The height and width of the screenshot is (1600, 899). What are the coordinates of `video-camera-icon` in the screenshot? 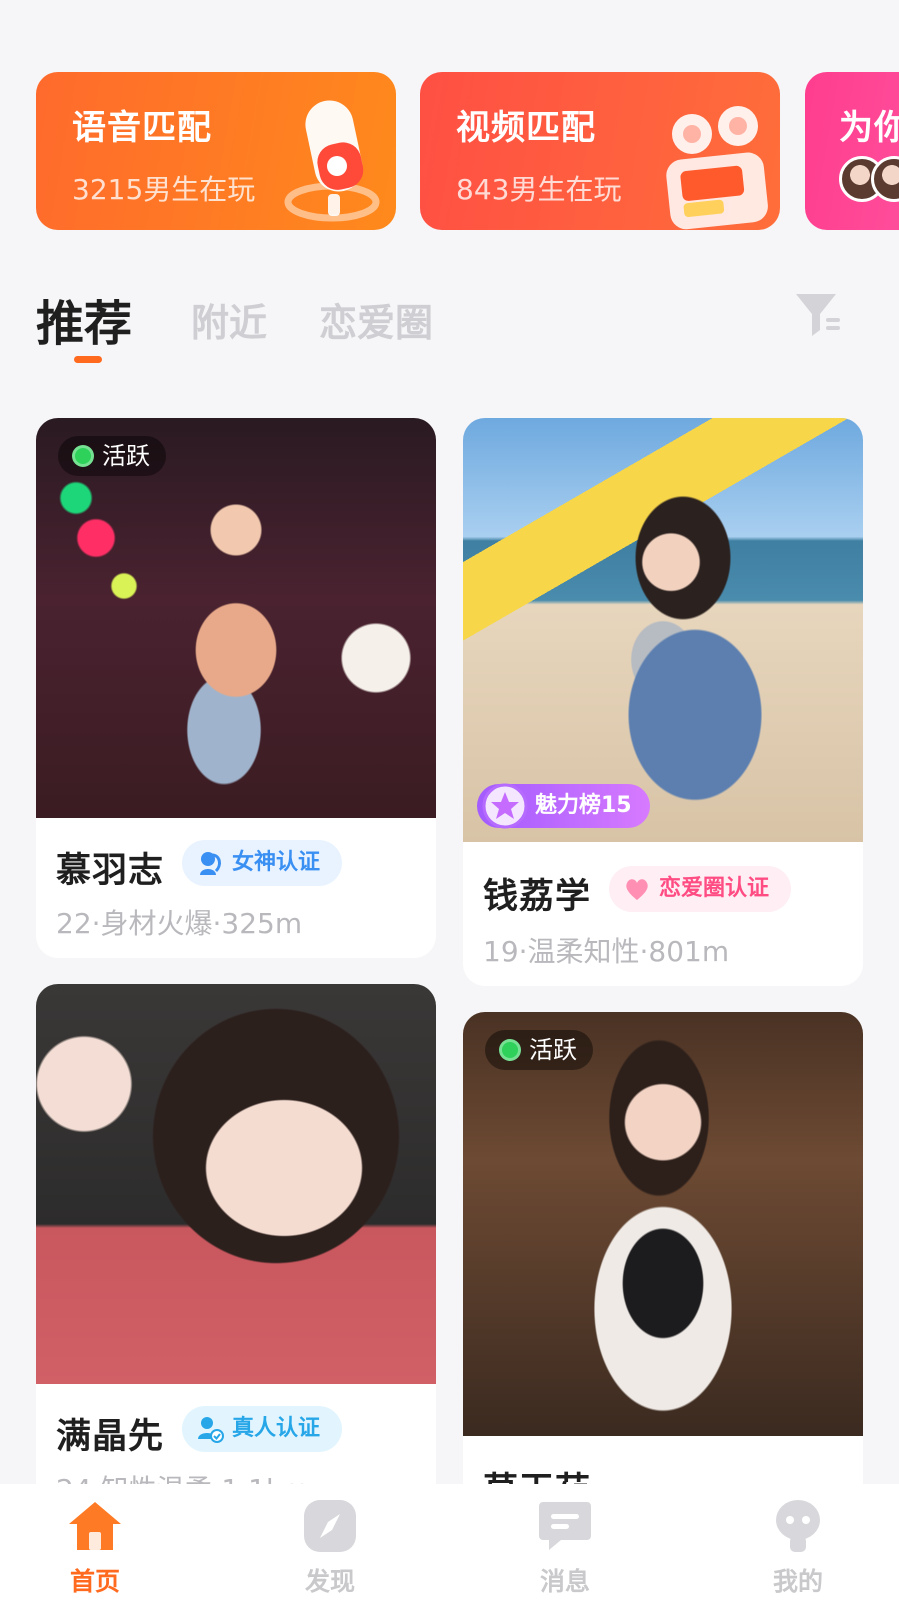 It's located at (717, 168).